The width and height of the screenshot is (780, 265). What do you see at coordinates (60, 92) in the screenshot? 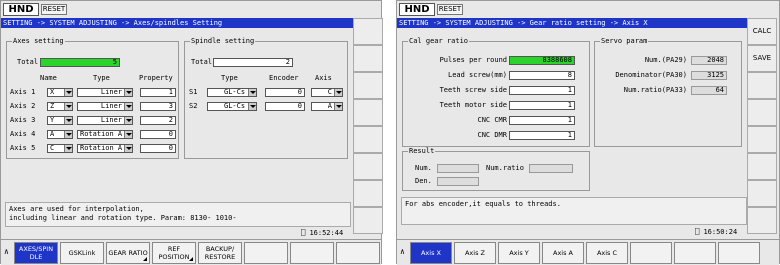
I see `axis-name-select: X` at bounding box center [60, 92].